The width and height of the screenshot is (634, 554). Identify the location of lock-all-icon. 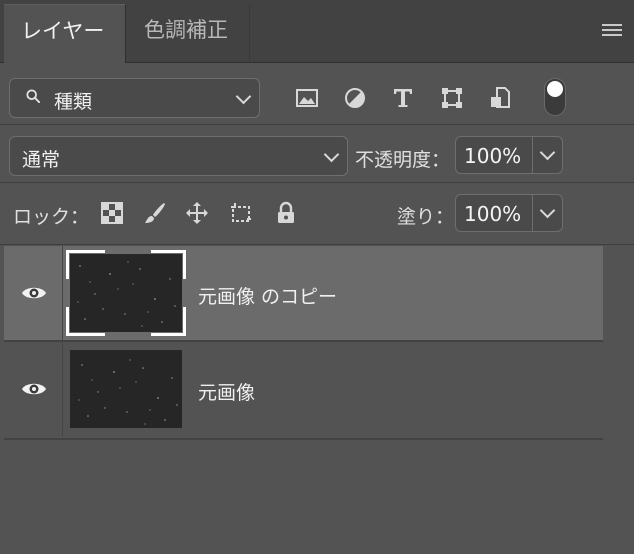
(286, 213).